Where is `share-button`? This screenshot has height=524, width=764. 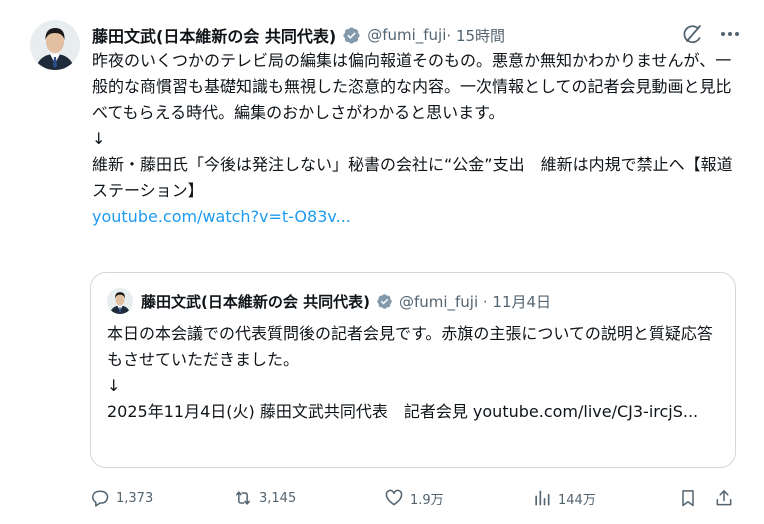
share-button is located at coordinates (724, 498).